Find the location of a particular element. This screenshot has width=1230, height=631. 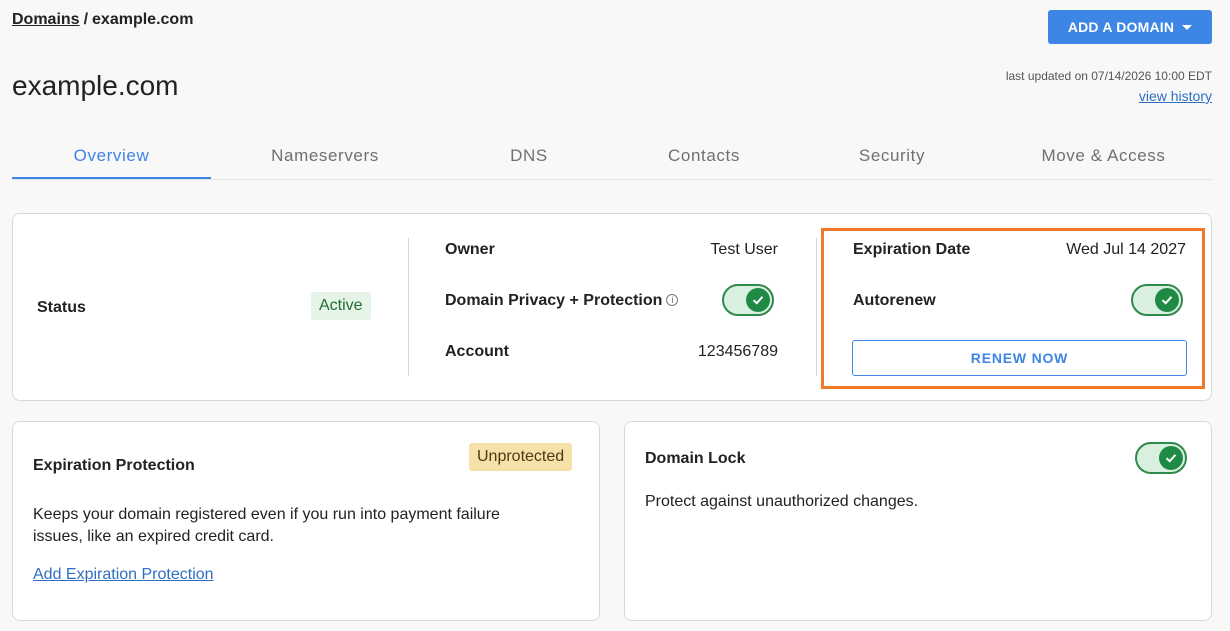

add-expiration-protection-link: Add Expiration Protection is located at coordinates (123, 575).